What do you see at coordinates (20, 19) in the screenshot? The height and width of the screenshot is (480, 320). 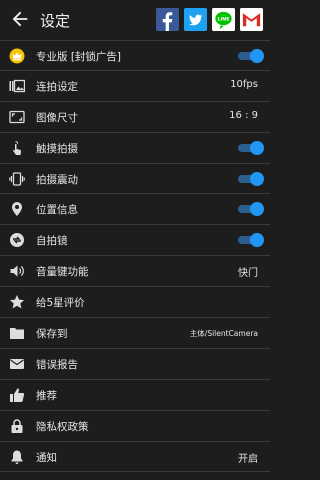 I see `back-arrow-icon` at bounding box center [20, 19].